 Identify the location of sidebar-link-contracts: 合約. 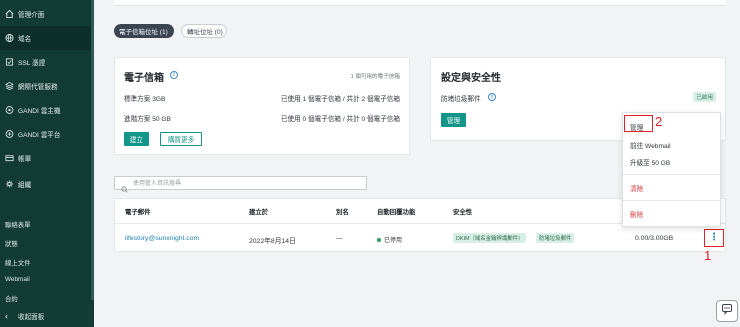
(11, 298).